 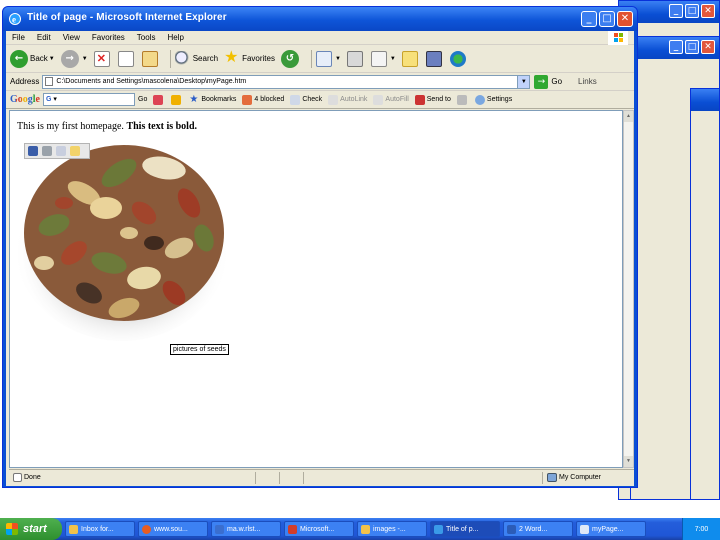 I want to click on mail-button: ▼, so click(x=328, y=58).